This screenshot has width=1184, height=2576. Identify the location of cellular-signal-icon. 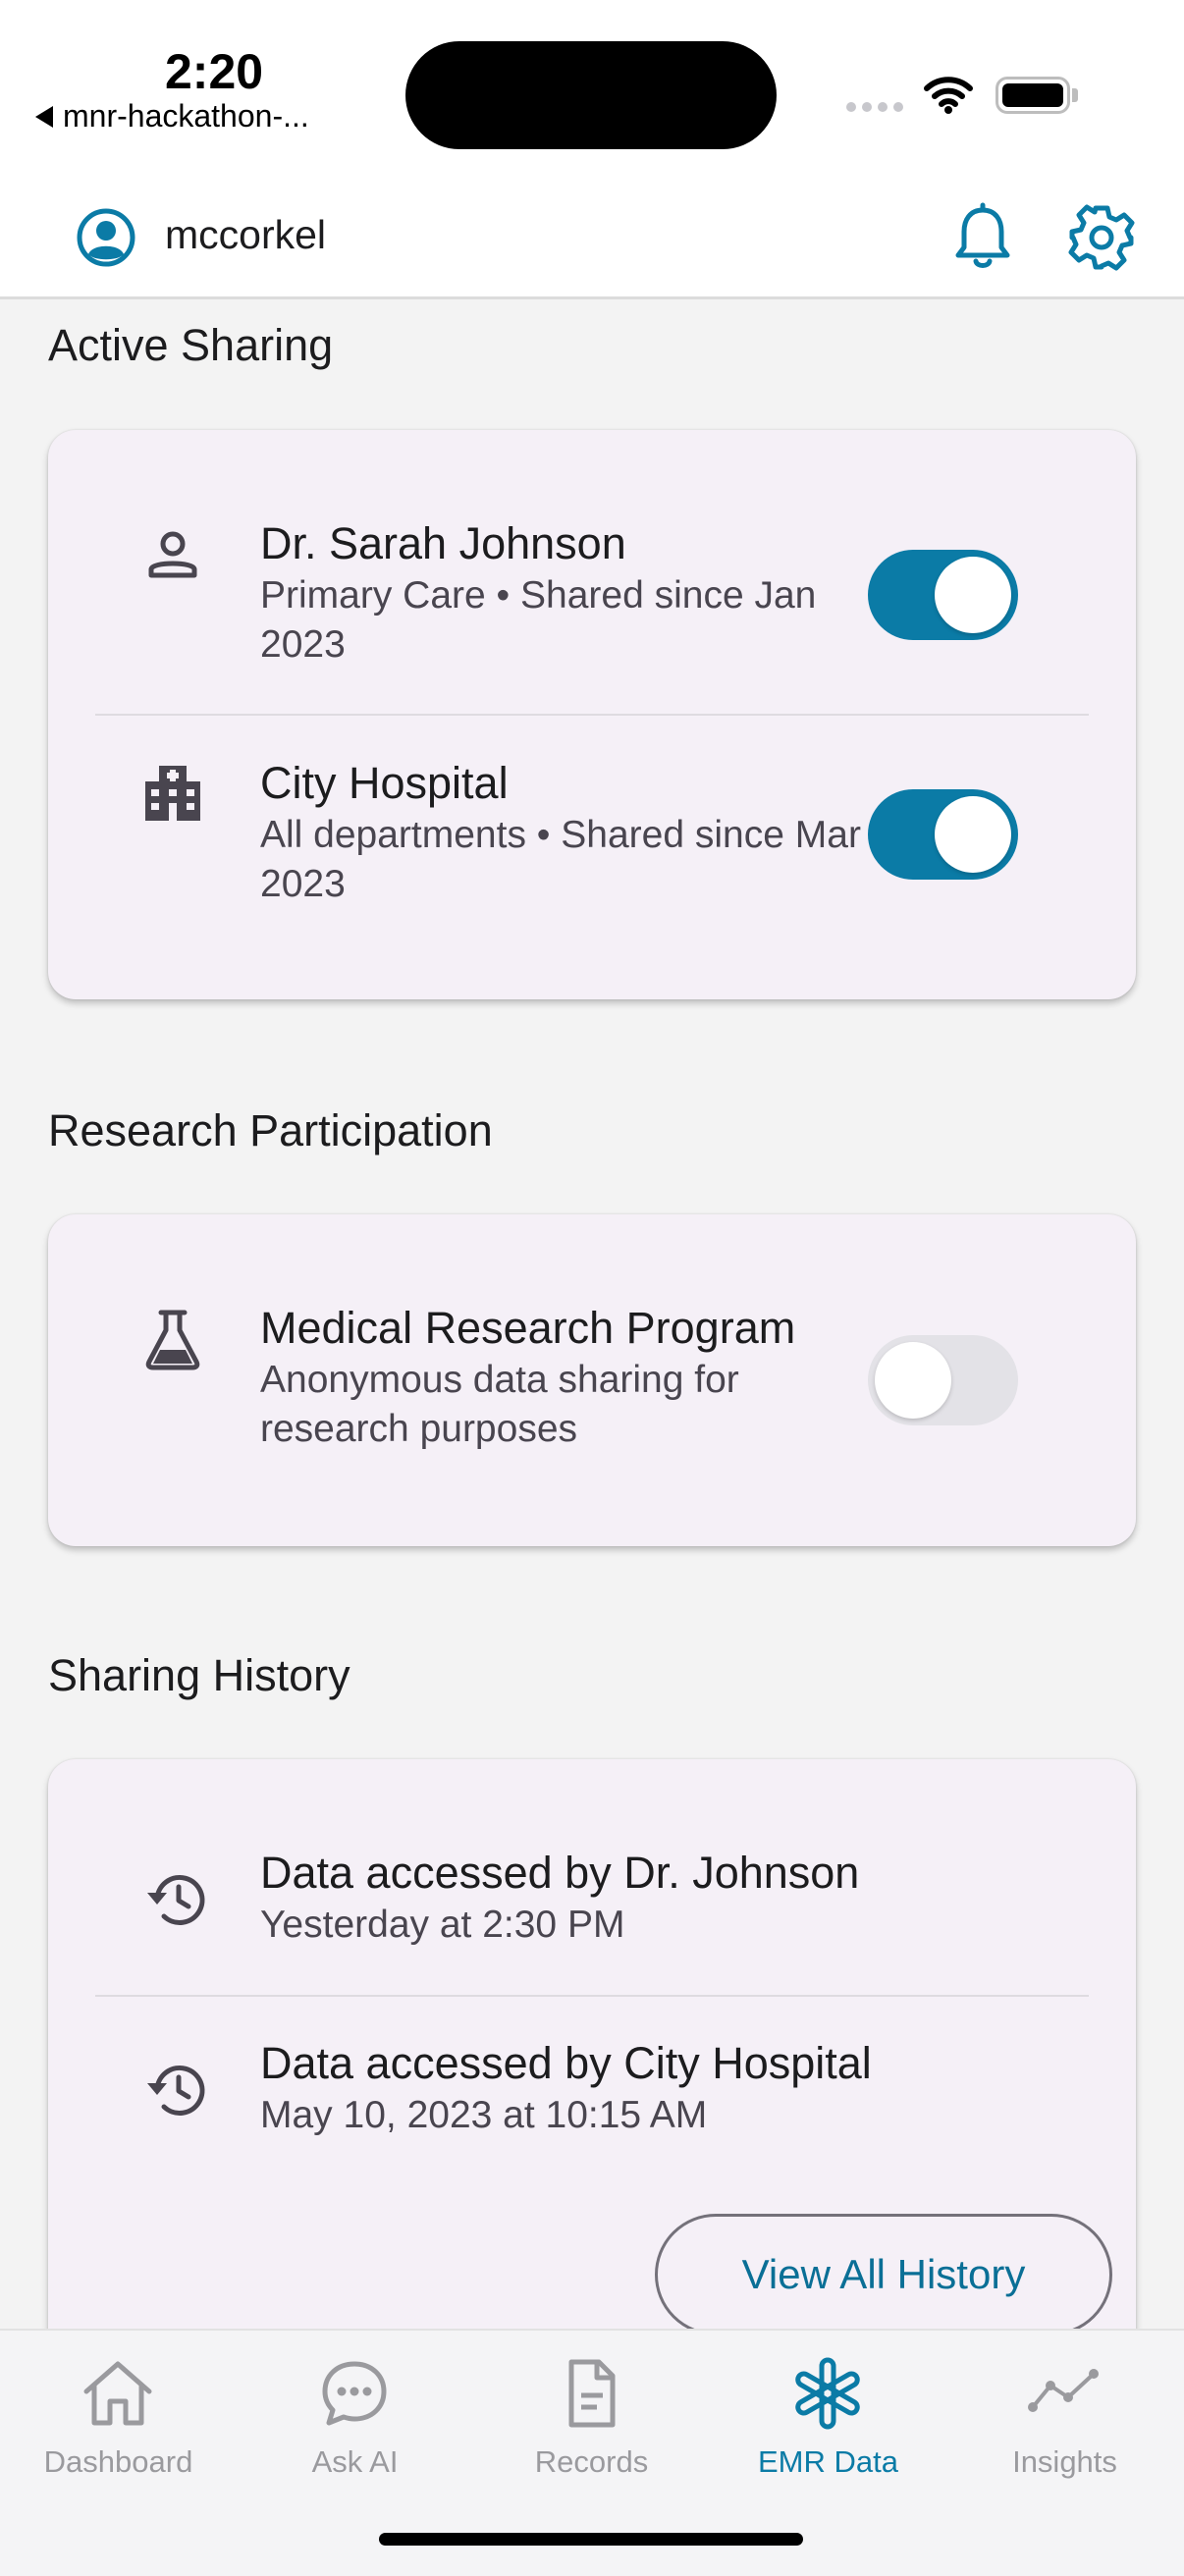
(874, 107).